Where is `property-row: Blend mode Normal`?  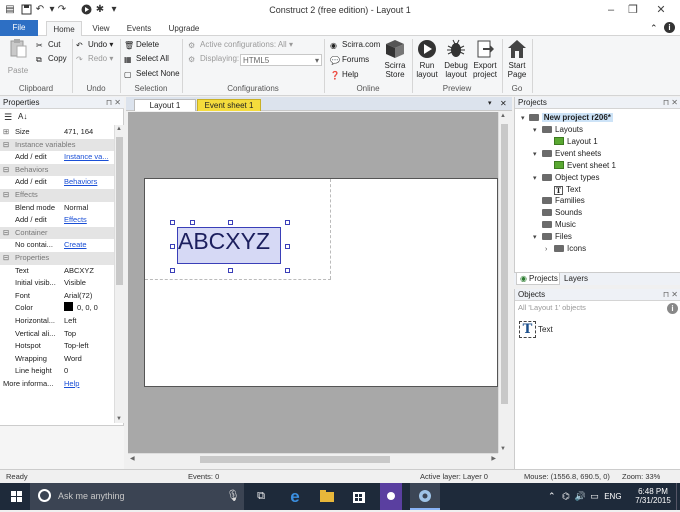 property-row: Blend mode Normal is located at coordinates (57, 208).